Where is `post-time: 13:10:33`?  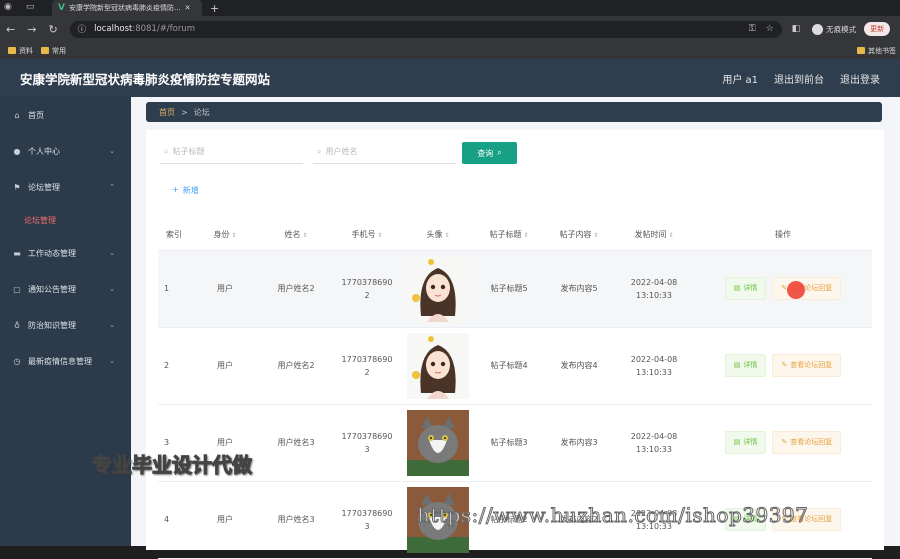 post-time: 13:10:33 is located at coordinates (654, 372).